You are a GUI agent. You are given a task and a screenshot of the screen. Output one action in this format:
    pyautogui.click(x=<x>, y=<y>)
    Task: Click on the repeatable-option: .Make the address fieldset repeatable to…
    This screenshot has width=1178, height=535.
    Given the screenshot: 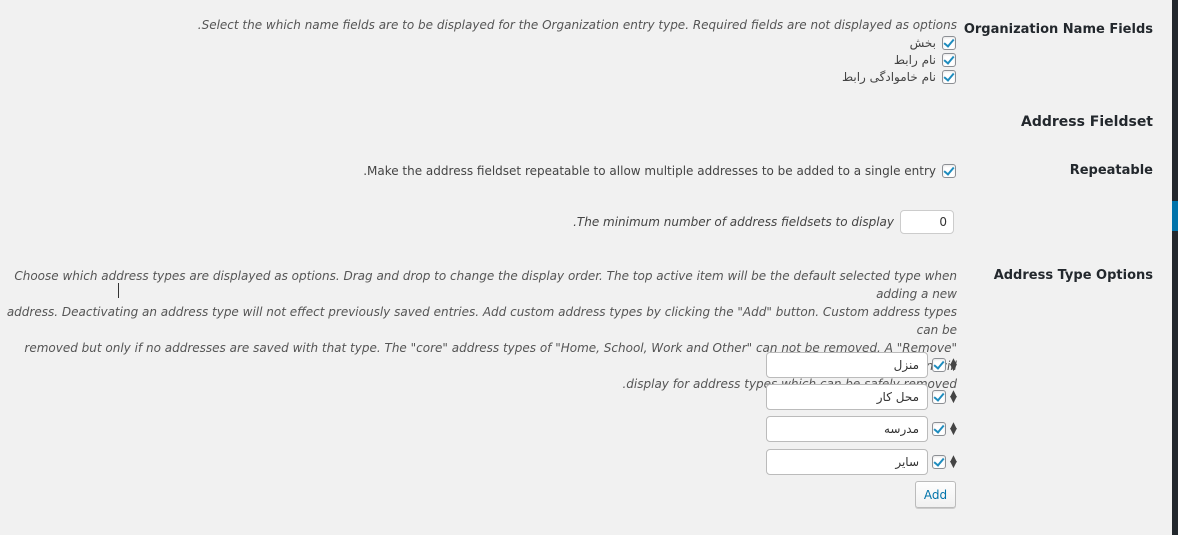 What is the action you would take?
    pyautogui.click(x=659, y=171)
    